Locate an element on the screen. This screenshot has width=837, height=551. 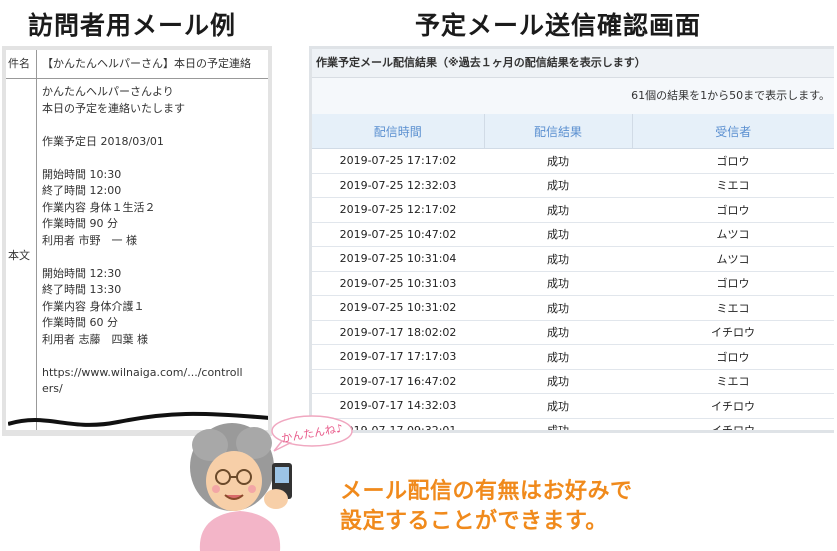
table-row: 2019-07-25 10:31:04 成功 ムツコ is located at coordinates (573, 259).